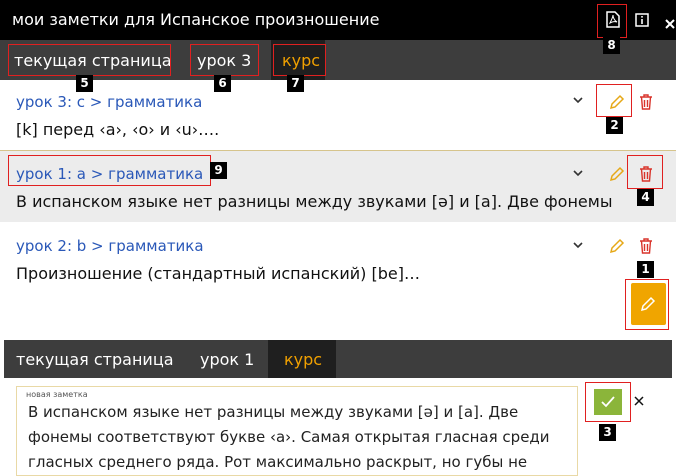 This screenshot has height=476, width=676. Describe the element at coordinates (338, 115) in the screenshot. I see `note-item` at that location.